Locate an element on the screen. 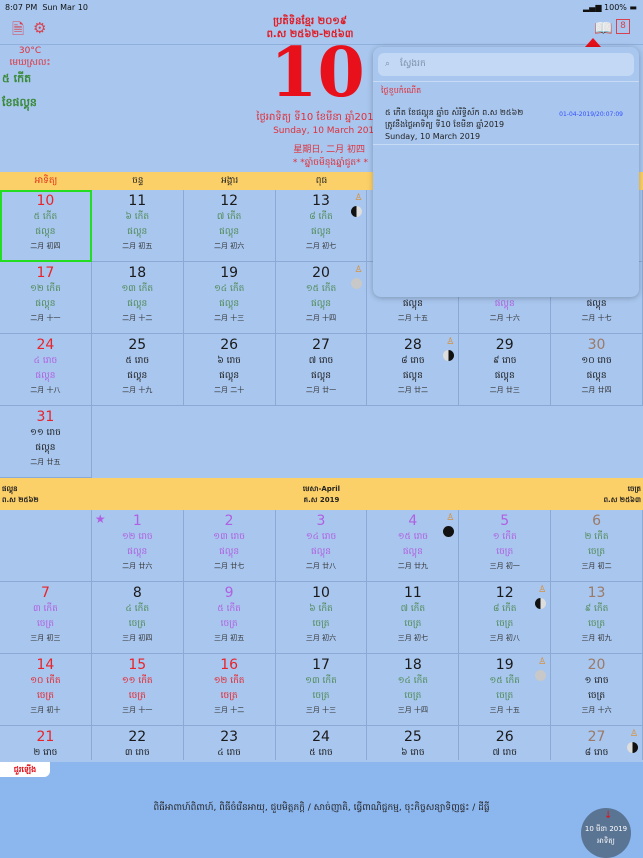 This screenshot has height=858, width=643. chinese-date: 二月 十五 is located at coordinates (412, 318).